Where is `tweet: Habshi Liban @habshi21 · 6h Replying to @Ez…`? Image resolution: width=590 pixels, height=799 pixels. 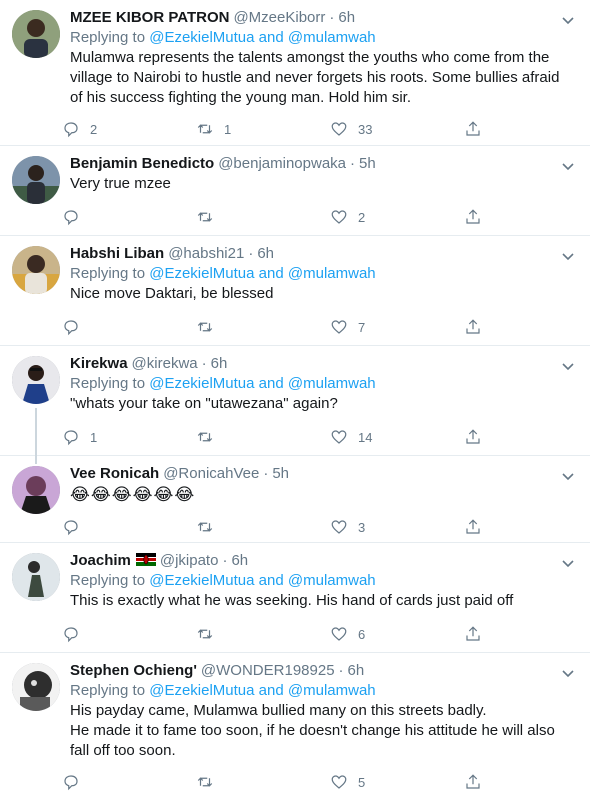
tweet: Habshi Liban @habshi21 · 6h Replying to @Ez… is located at coordinates (295, 291).